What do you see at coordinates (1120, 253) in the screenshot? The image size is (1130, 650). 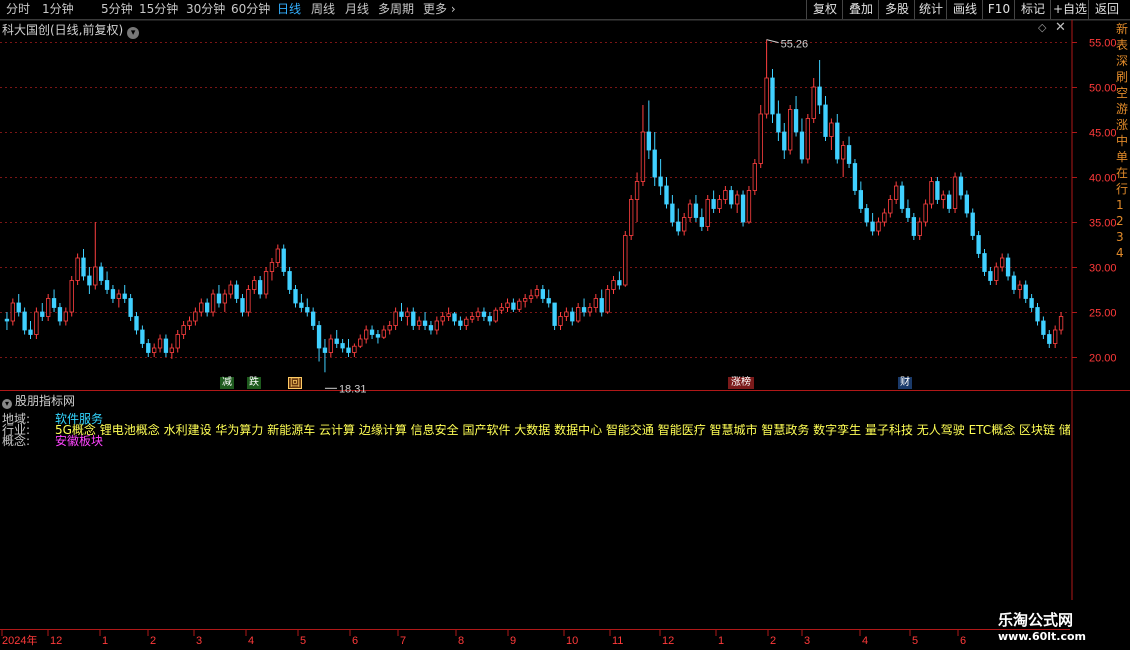 I see `strip-char: 4` at bounding box center [1120, 253].